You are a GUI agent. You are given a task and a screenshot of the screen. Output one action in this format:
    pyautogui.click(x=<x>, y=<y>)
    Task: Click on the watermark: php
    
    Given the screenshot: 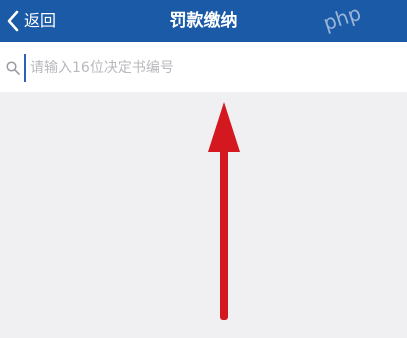 What is the action you would take?
    pyautogui.click(x=342, y=18)
    